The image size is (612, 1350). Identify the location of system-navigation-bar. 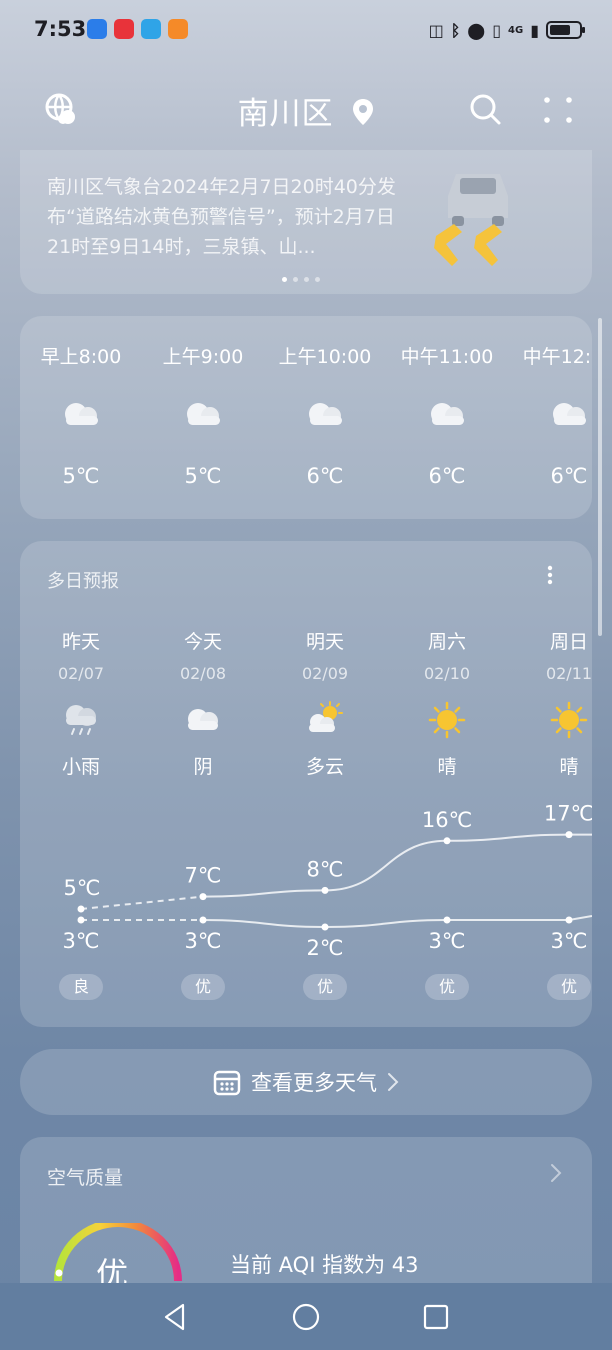
(306, 1316).